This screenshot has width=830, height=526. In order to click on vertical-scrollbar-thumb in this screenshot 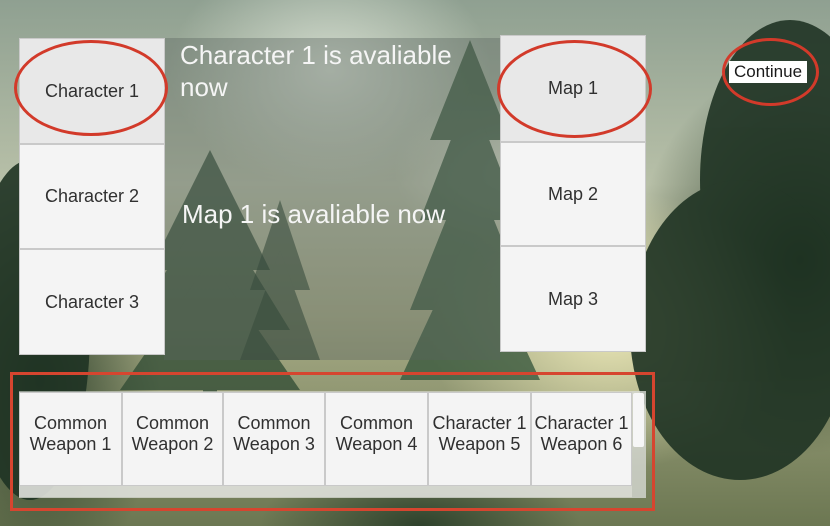, I will do `click(638, 420)`.